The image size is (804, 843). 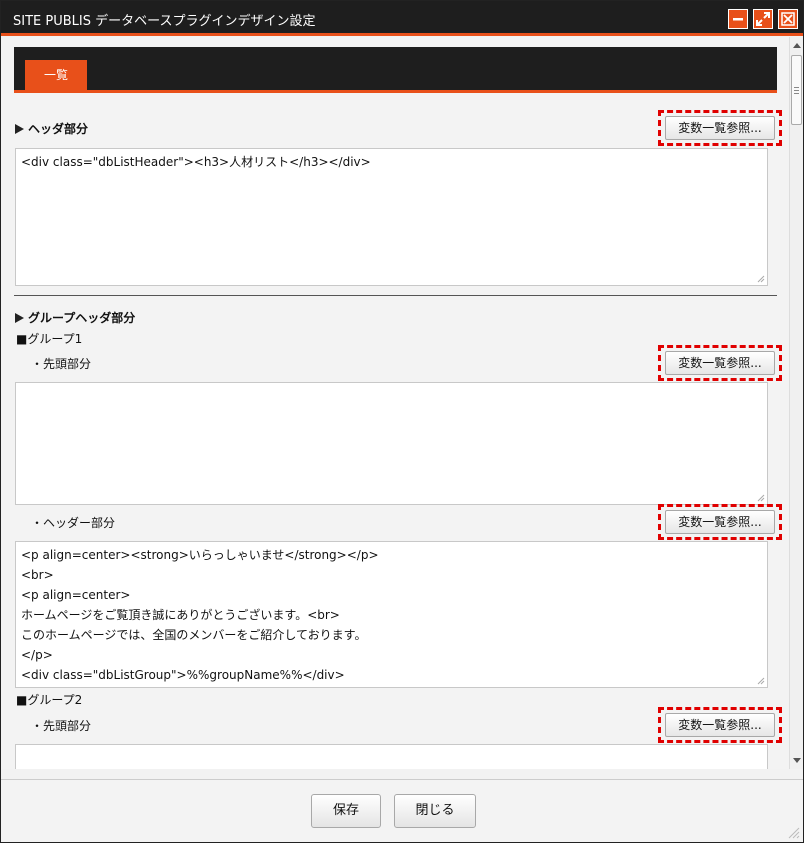 I want to click on group-1-lead-textarea, so click(x=391, y=443).